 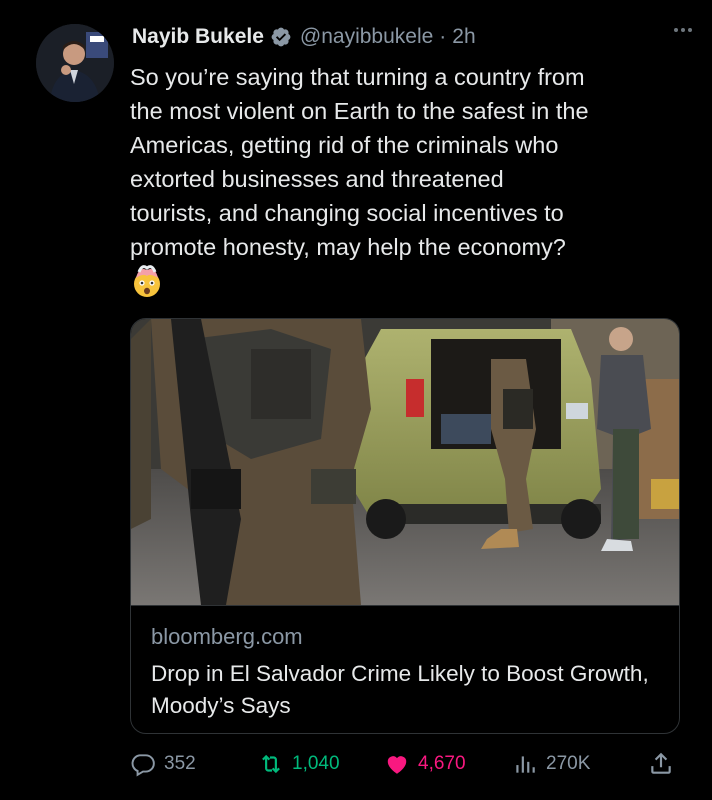 What do you see at coordinates (525, 764) in the screenshot?
I see `views-icon` at bounding box center [525, 764].